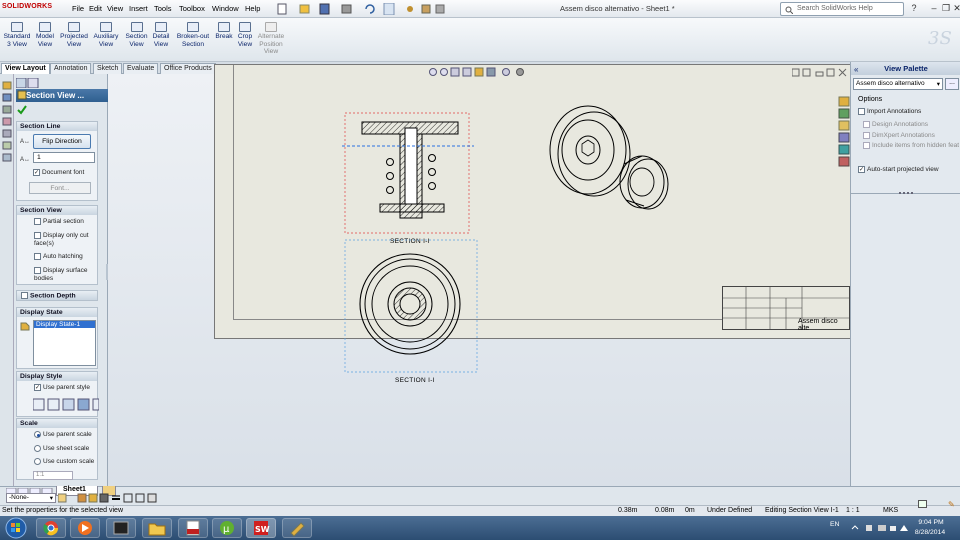  What do you see at coordinates (820, 73) in the screenshot?
I see `viewport-window-icons` at bounding box center [820, 73].